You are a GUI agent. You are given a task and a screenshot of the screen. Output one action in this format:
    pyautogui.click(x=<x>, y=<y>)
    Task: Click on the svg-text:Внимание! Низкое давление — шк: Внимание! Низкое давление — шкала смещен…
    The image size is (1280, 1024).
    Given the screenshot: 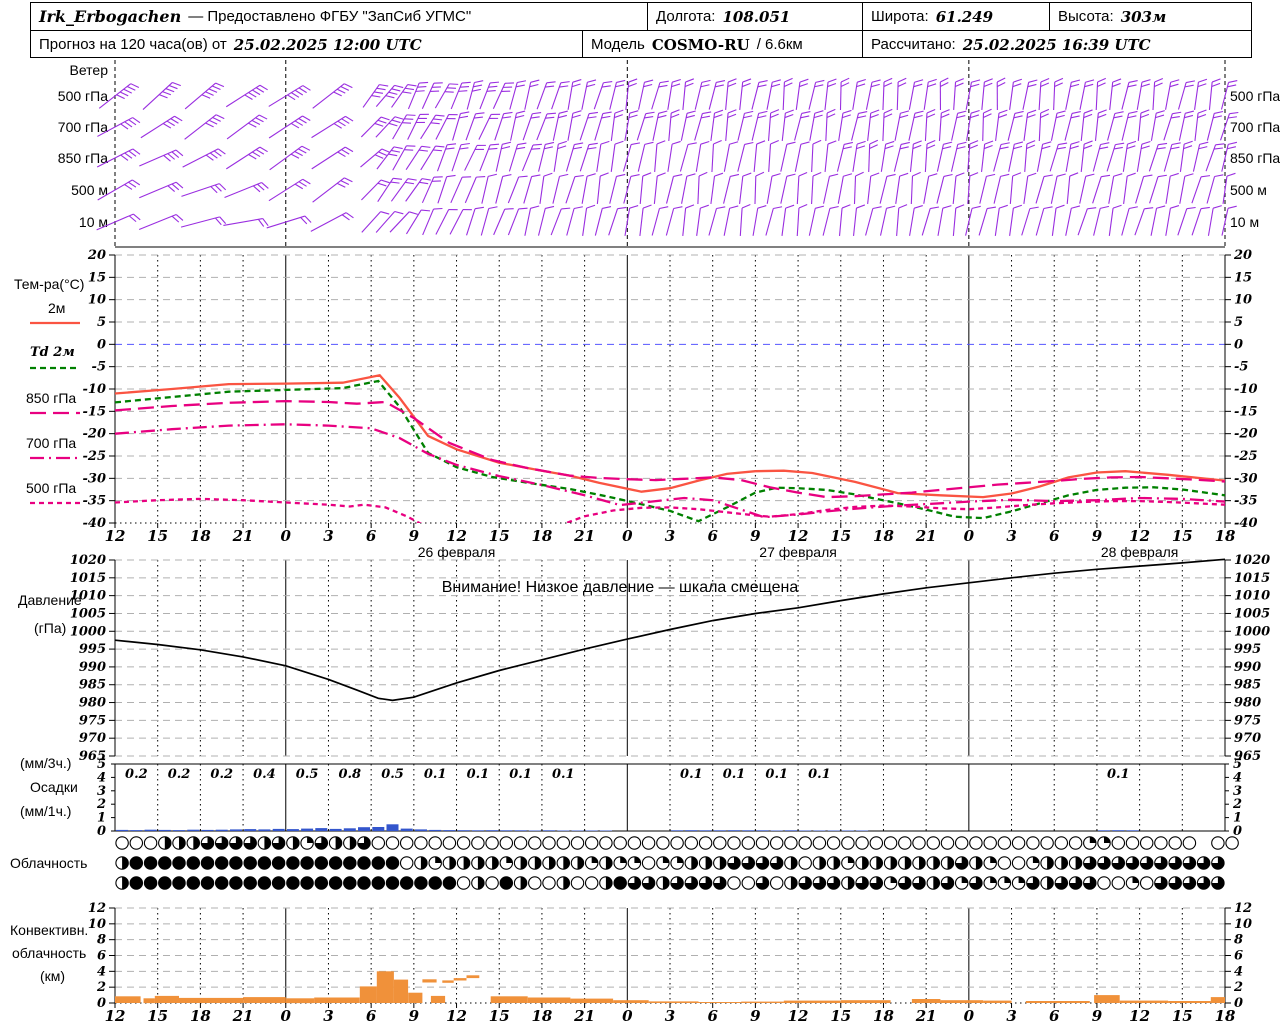 What is the action you would take?
    pyautogui.click(x=620, y=587)
    